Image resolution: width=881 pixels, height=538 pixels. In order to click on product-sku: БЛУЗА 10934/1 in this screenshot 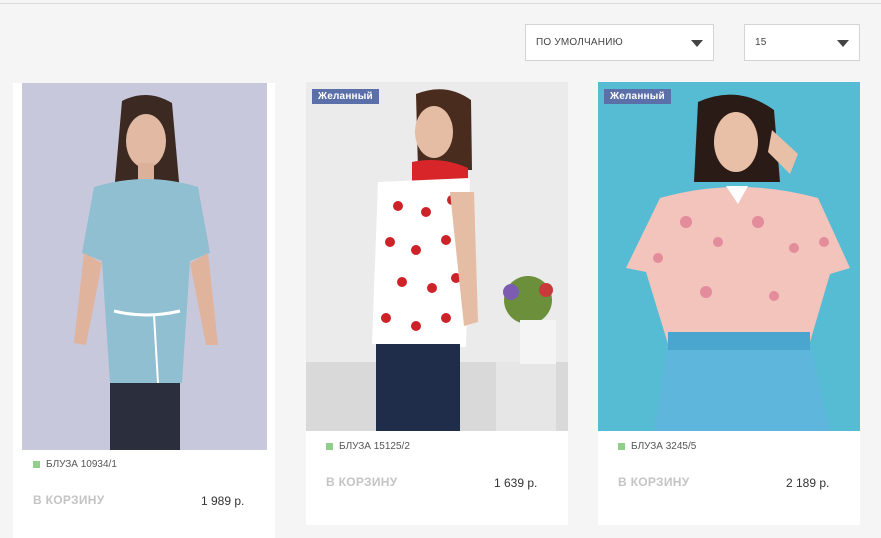, I will do `click(75, 464)`.